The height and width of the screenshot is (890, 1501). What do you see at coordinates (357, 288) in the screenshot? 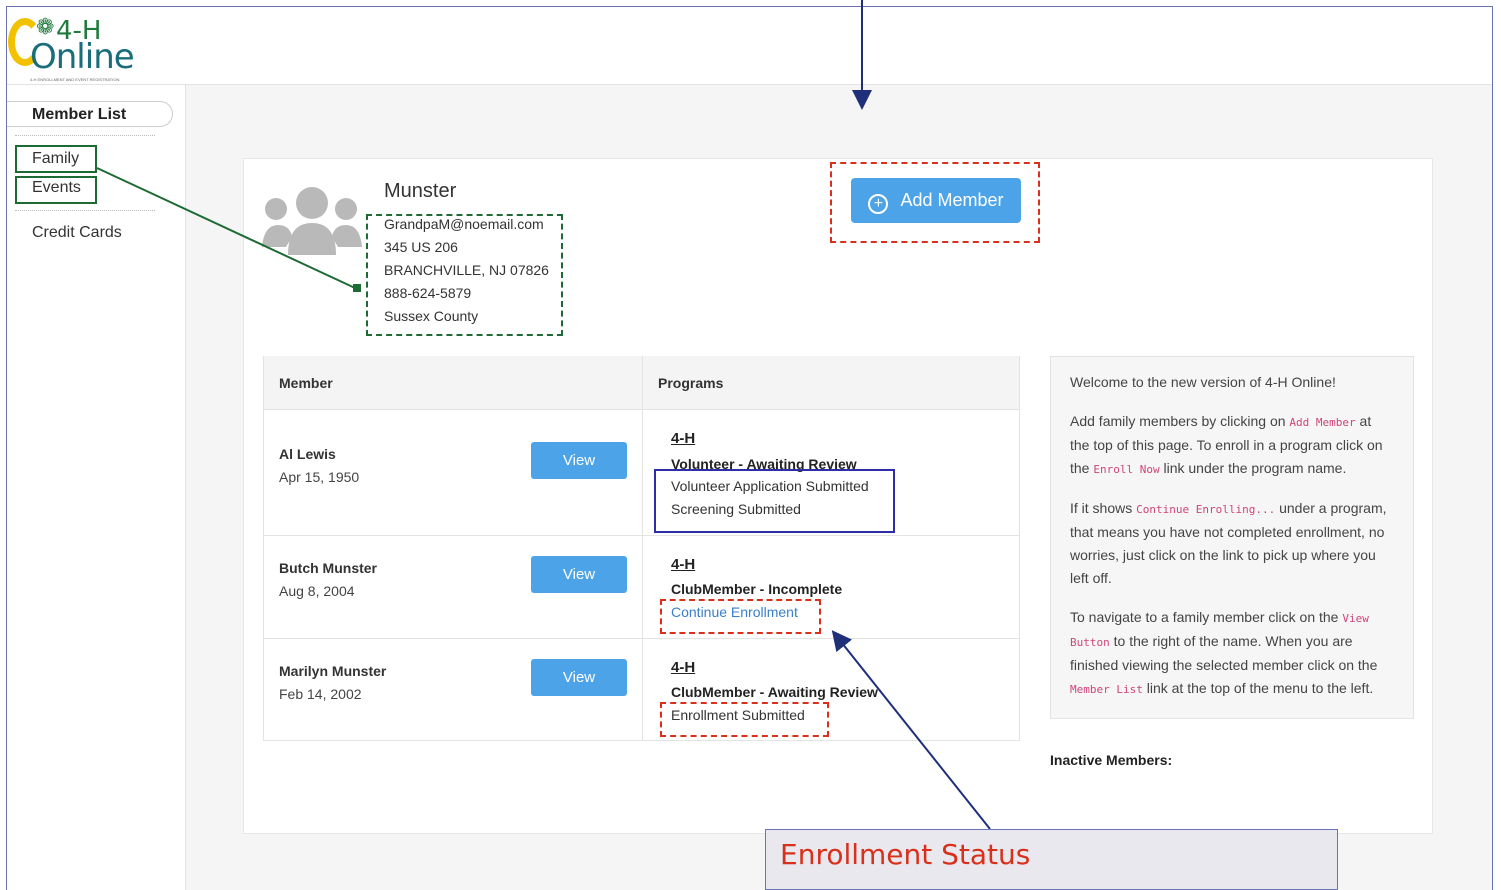
I see `arrow-to-contact-end` at bounding box center [357, 288].